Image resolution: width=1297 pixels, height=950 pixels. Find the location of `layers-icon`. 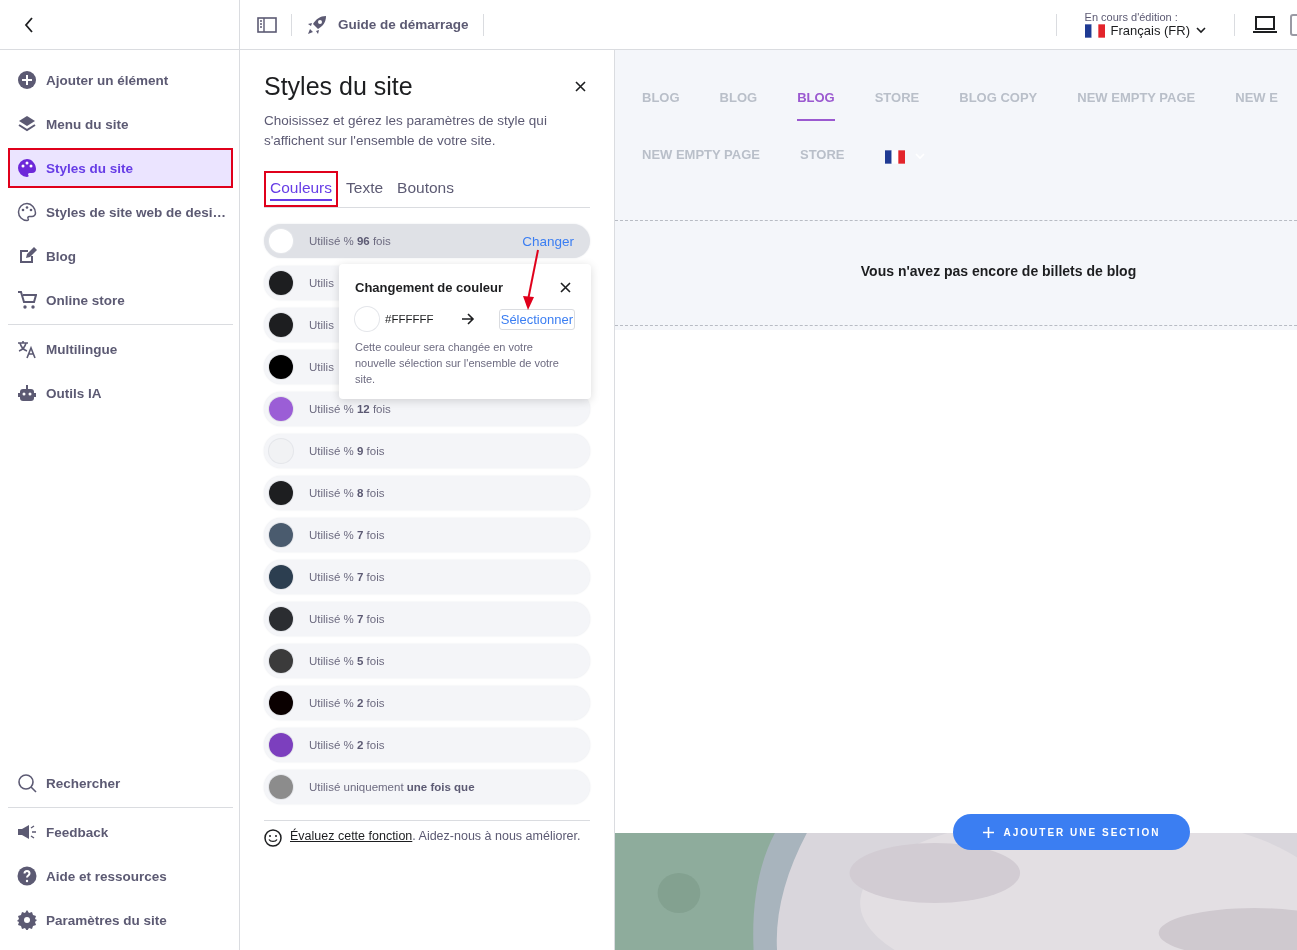

layers-icon is located at coordinates (27, 124).